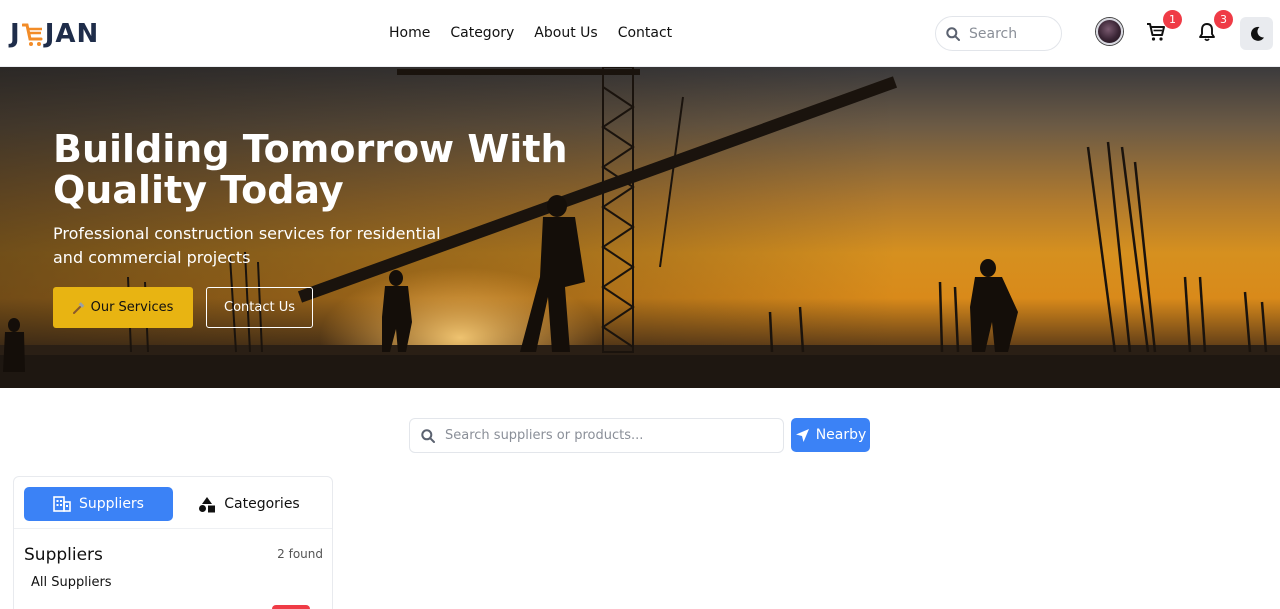 Image resolution: width=1280 pixels, height=609 pixels. I want to click on nav-about-us: About Us, so click(565, 33).